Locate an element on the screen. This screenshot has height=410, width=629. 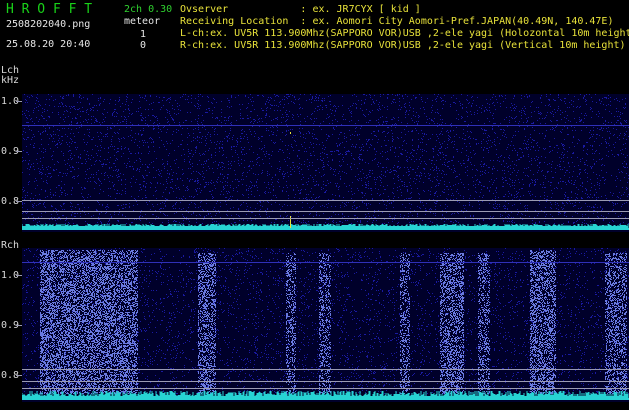
lch-unit-label: kHz is located at coordinates (10, 80).